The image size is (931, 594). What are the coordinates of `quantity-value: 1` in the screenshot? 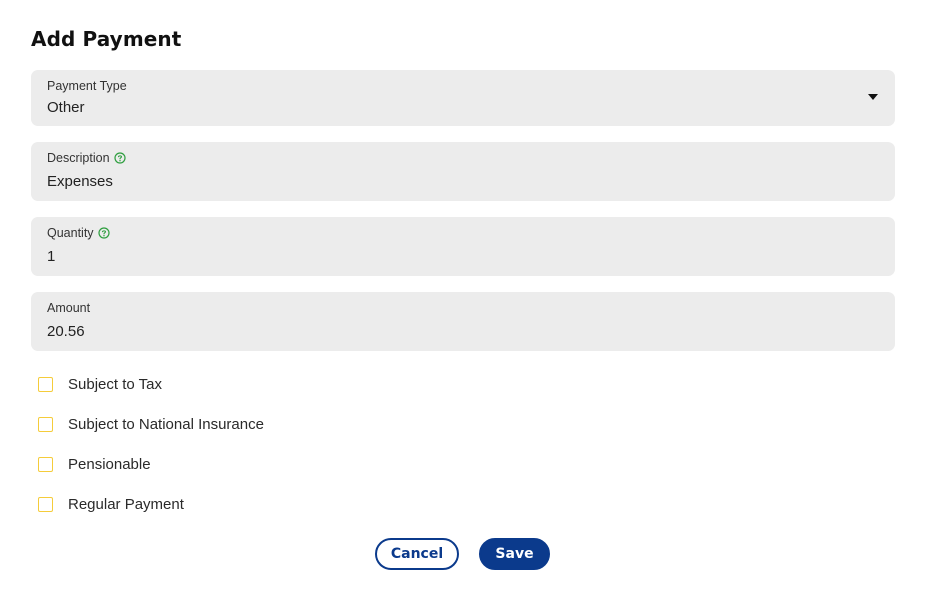 It's located at (51, 256).